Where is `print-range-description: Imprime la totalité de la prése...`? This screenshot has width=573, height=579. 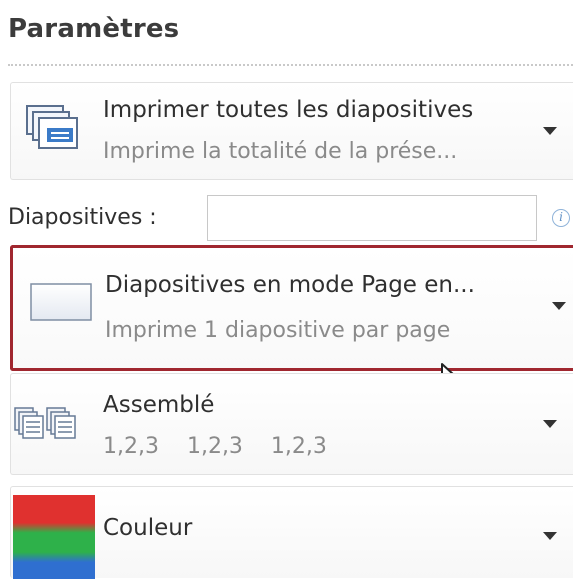 print-range-description: Imprime la totalité de la prése... is located at coordinates (280, 151).